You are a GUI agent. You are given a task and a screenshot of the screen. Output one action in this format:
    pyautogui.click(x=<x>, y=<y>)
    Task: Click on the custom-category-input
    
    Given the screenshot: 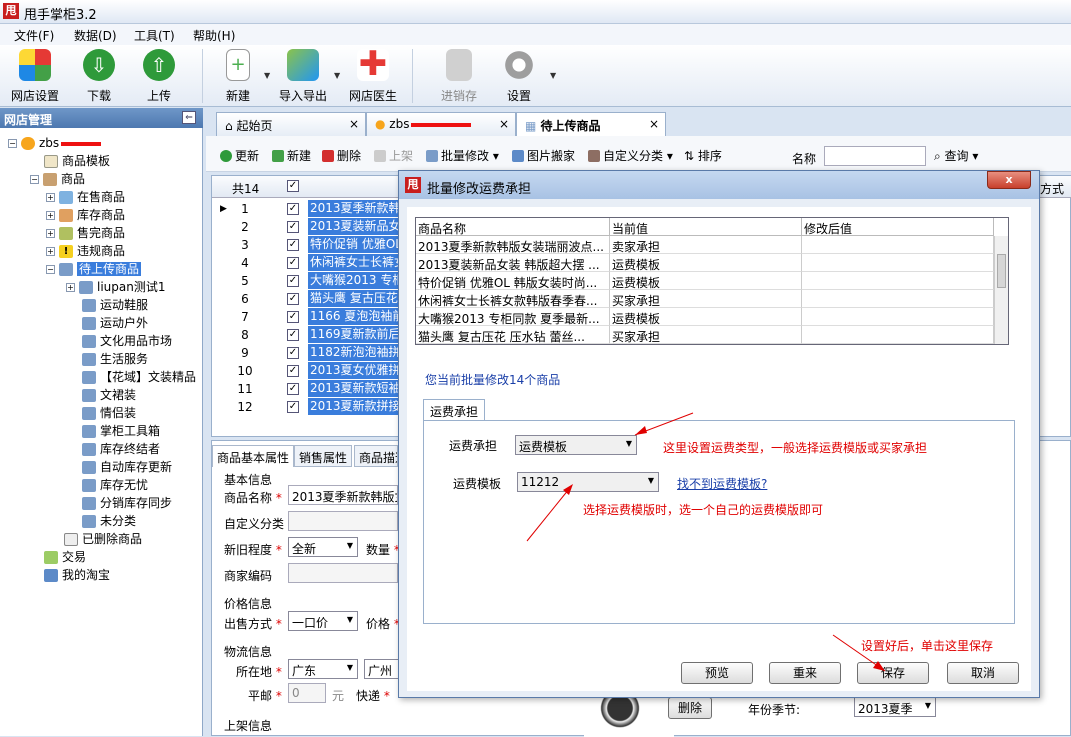 What is the action you would take?
    pyautogui.click(x=343, y=521)
    